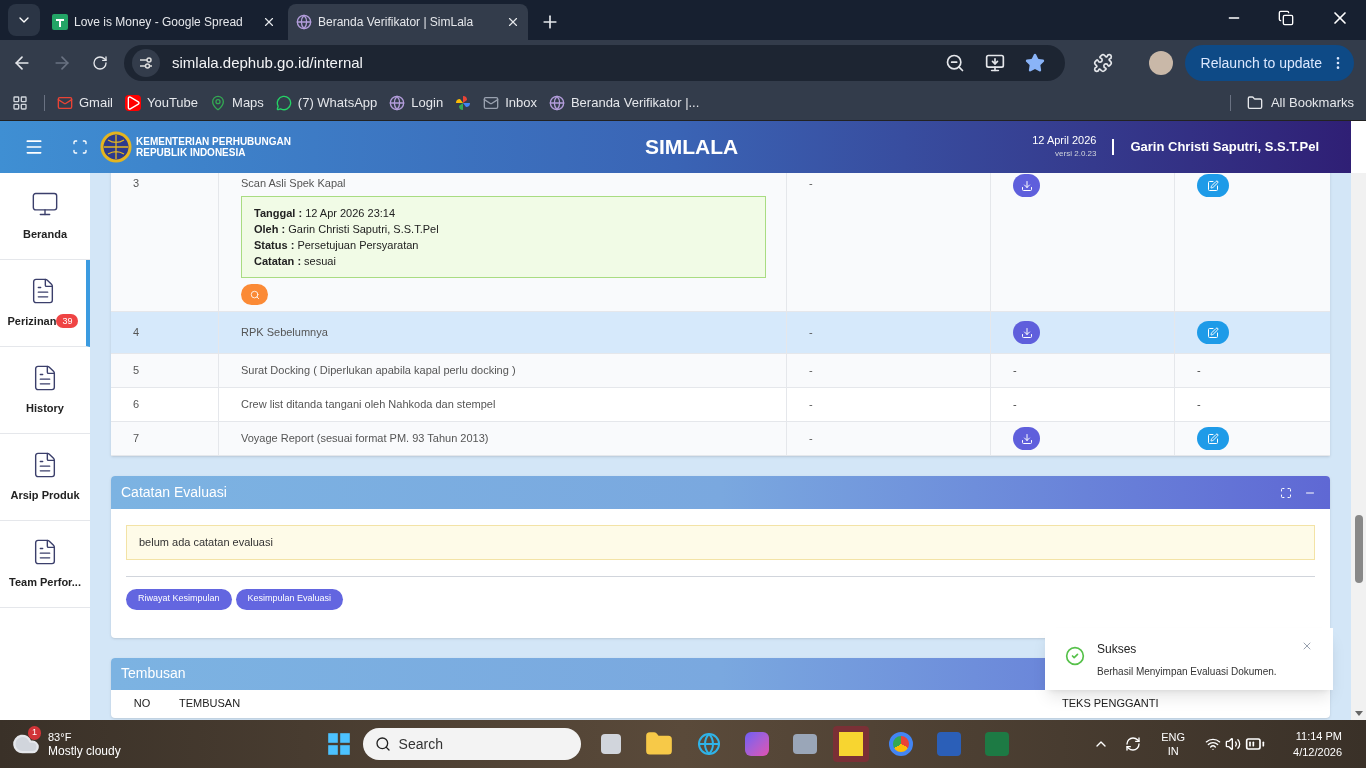  What do you see at coordinates (1102, 63) in the screenshot?
I see `extensions-icon` at bounding box center [1102, 63].